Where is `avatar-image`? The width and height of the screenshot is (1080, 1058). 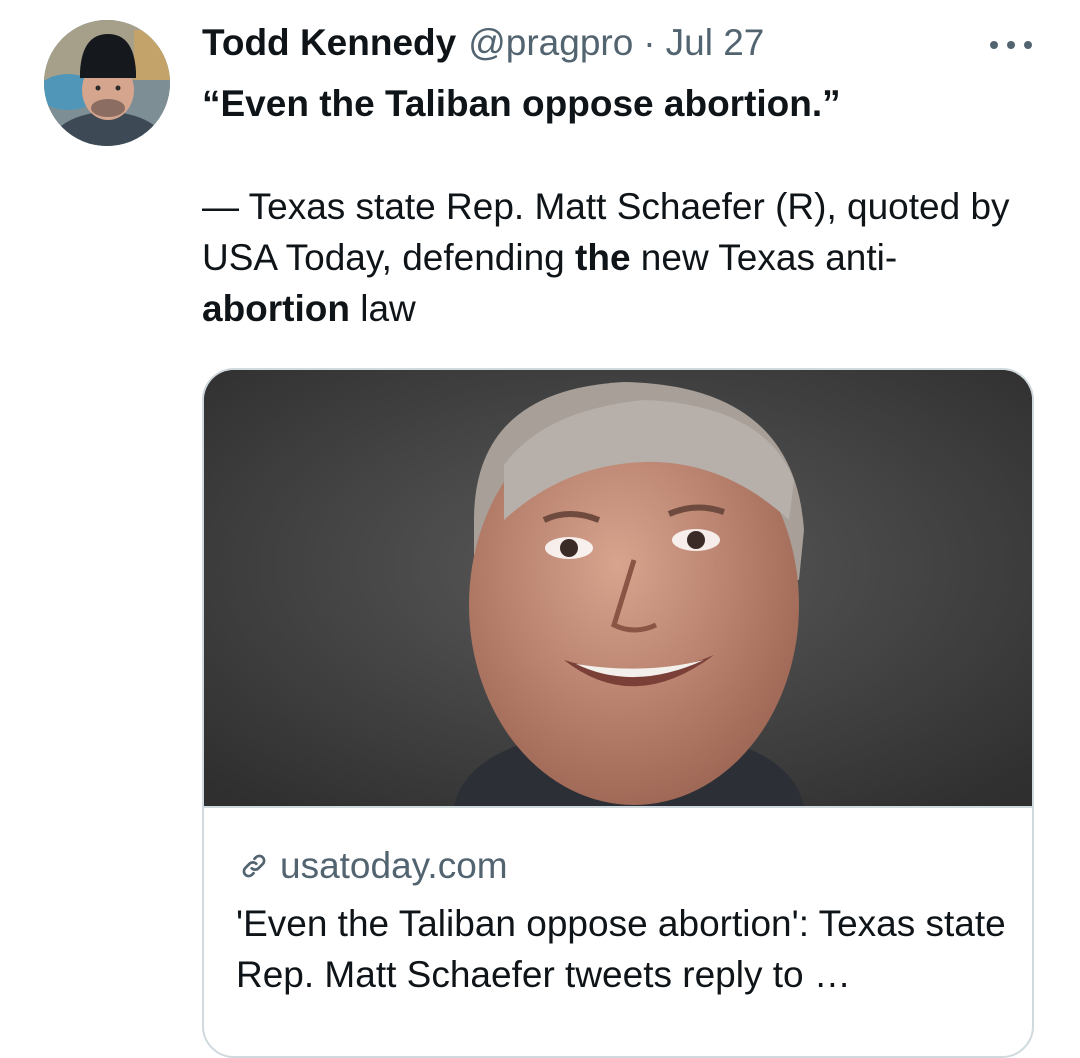
avatar-image is located at coordinates (107, 83).